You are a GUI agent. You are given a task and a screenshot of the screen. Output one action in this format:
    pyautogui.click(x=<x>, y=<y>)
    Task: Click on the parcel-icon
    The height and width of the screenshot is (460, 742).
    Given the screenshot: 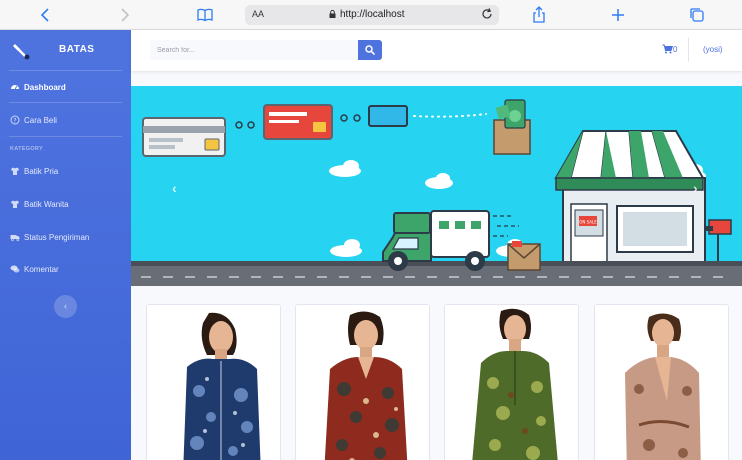 What is the action you would take?
    pyautogui.click(x=524, y=256)
    